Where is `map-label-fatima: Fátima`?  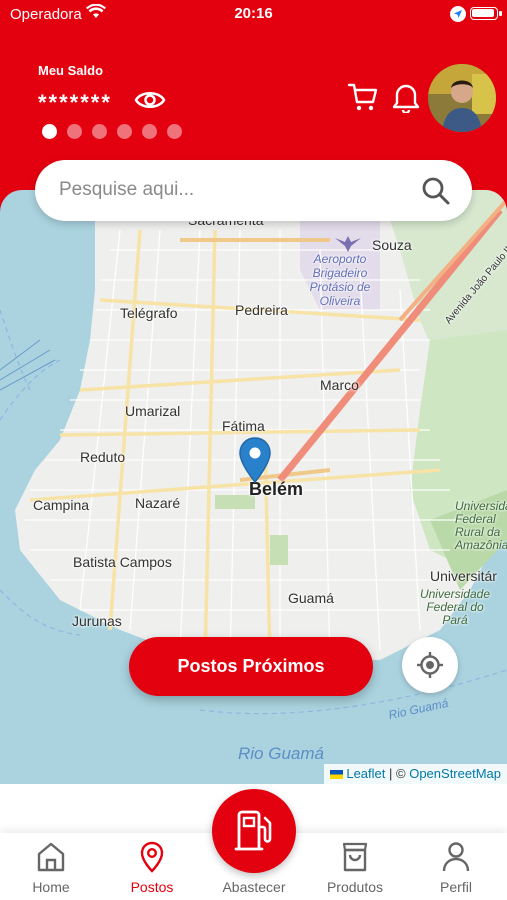 map-label-fatima: Fátima is located at coordinates (243, 426).